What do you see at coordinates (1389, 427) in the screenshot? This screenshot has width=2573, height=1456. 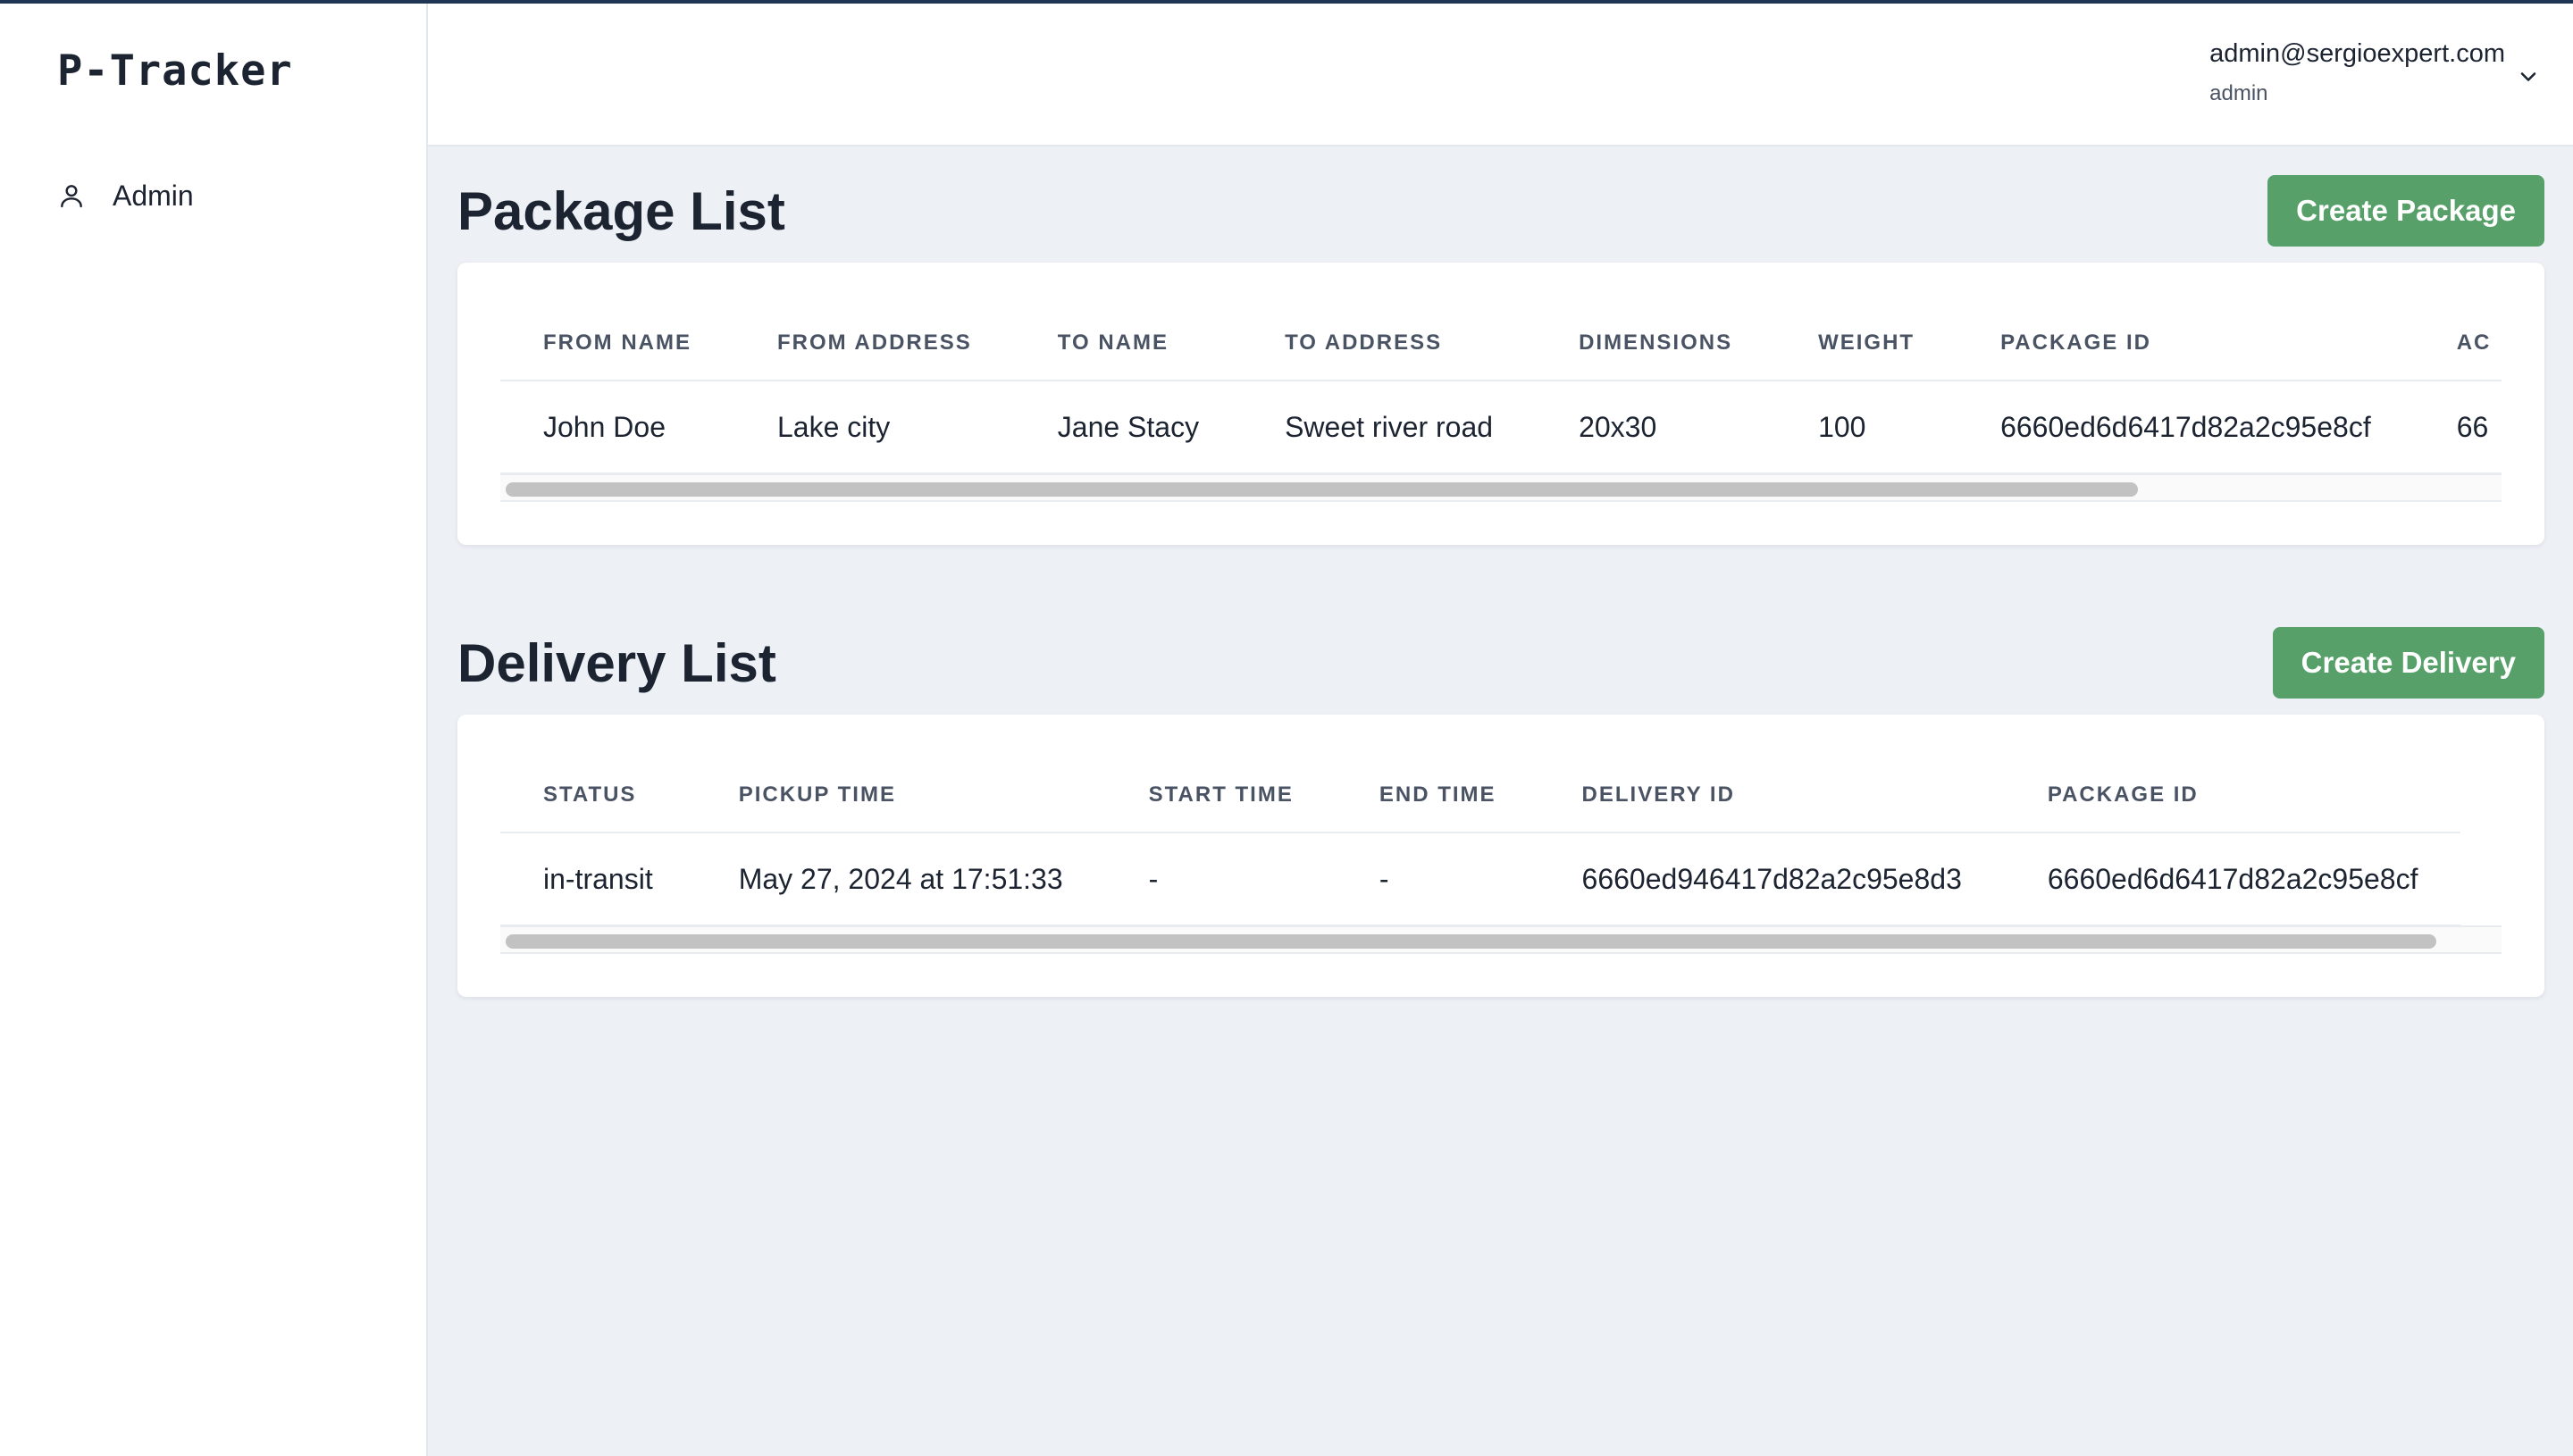 I see `table-cell: Sweet river road` at bounding box center [1389, 427].